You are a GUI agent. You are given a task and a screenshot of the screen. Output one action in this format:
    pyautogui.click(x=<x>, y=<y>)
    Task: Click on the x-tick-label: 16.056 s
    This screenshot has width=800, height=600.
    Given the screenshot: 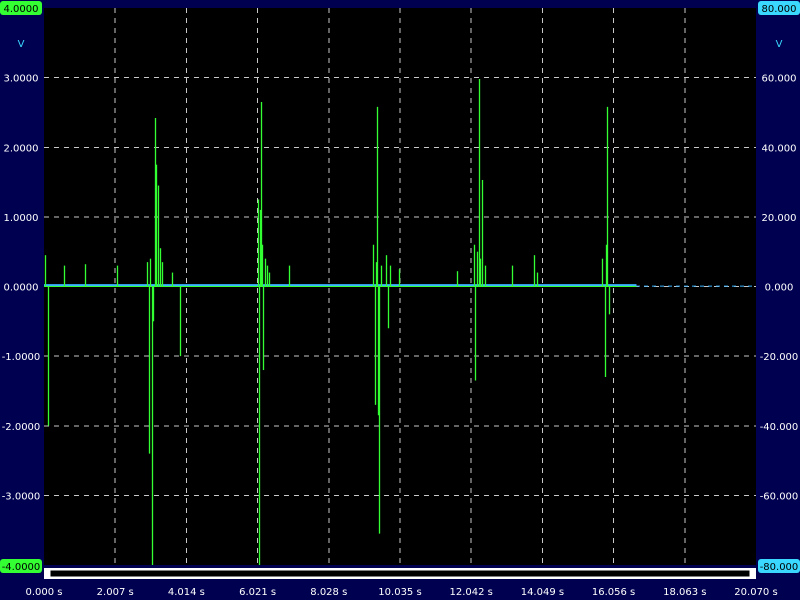 What is the action you would take?
    pyautogui.click(x=613, y=592)
    